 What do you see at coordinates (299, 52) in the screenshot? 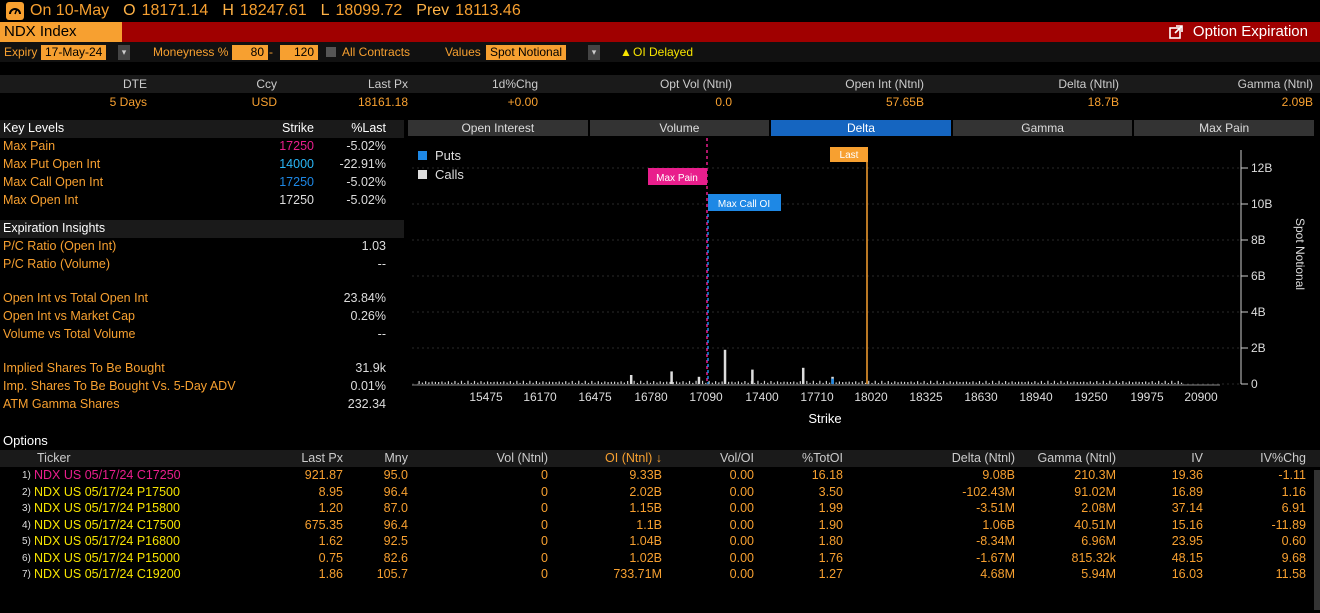
I see `moneyness-high-input: 120` at bounding box center [299, 52].